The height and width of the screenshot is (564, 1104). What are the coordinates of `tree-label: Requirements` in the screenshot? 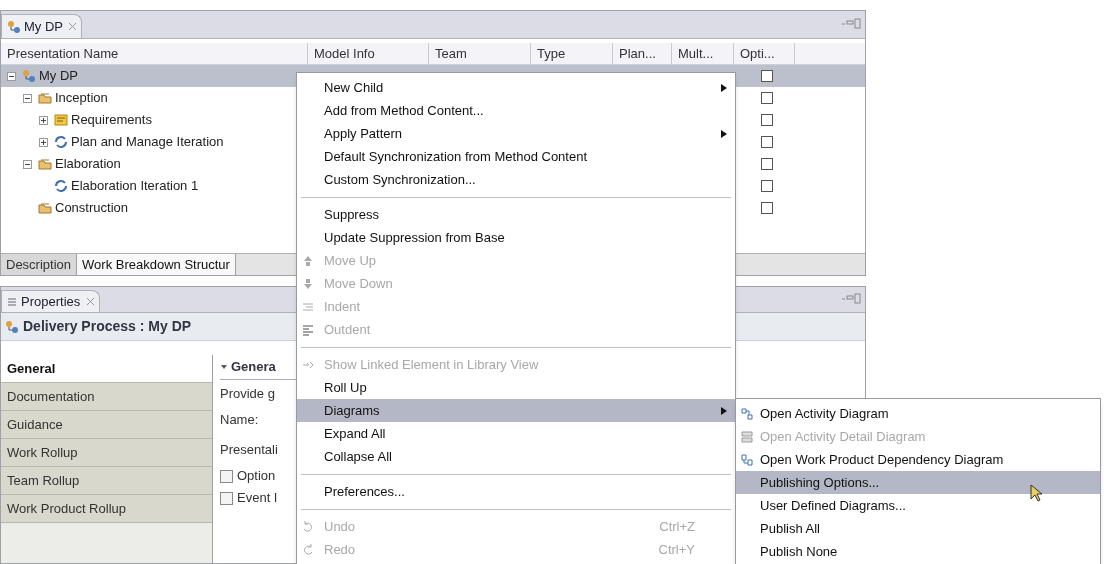 It's located at (111, 120).